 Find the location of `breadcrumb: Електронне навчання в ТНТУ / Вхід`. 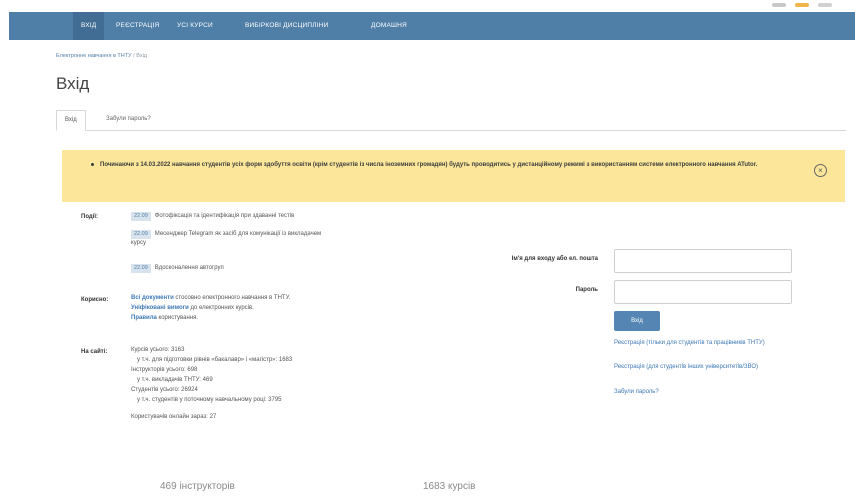

breadcrumb: Електронне навчання в ТНТУ / Вхід is located at coordinates (101, 56).